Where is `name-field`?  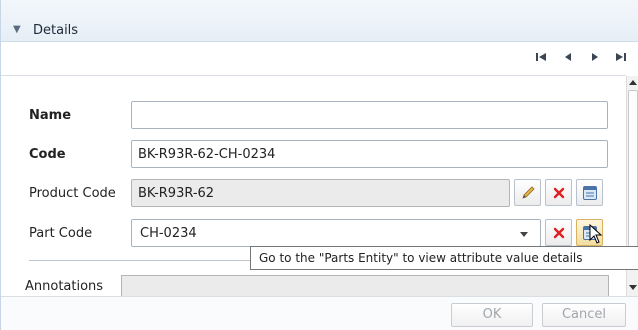
name-field is located at coordinates (369, 115).